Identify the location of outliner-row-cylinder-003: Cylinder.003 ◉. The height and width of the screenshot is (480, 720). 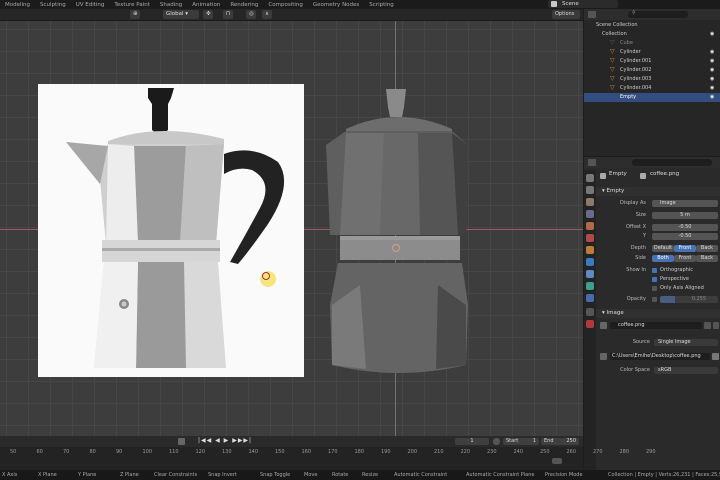
(652, 79).